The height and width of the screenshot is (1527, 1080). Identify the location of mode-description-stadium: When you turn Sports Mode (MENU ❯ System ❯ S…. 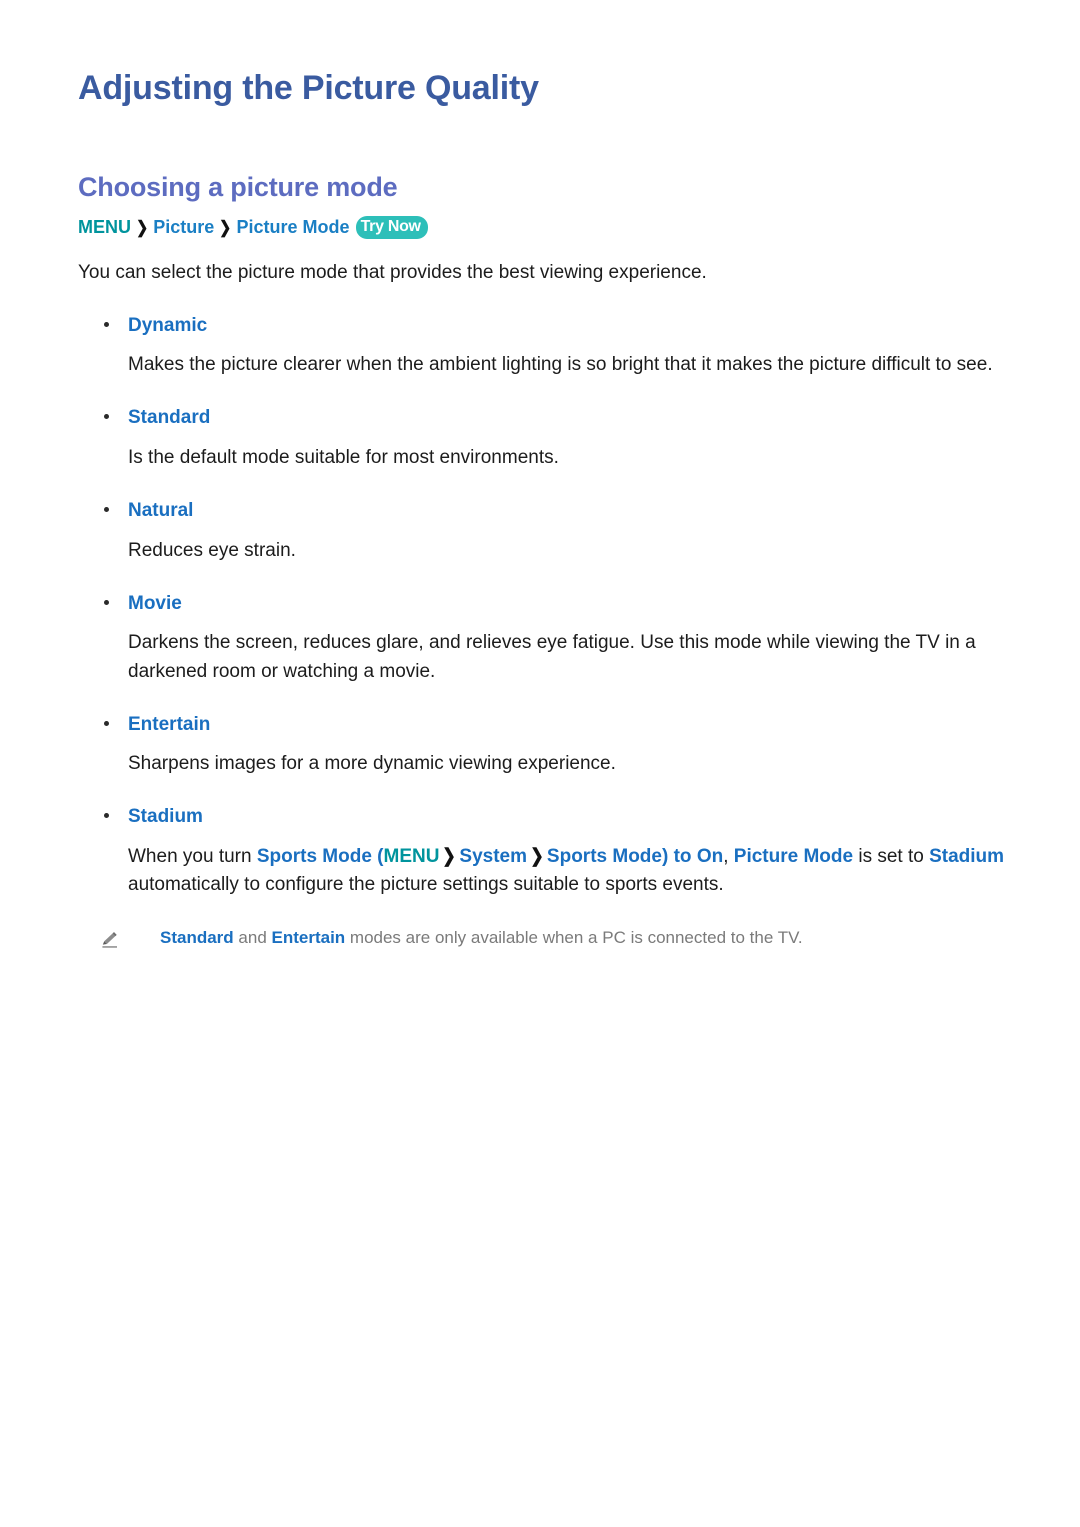
(543, 865).